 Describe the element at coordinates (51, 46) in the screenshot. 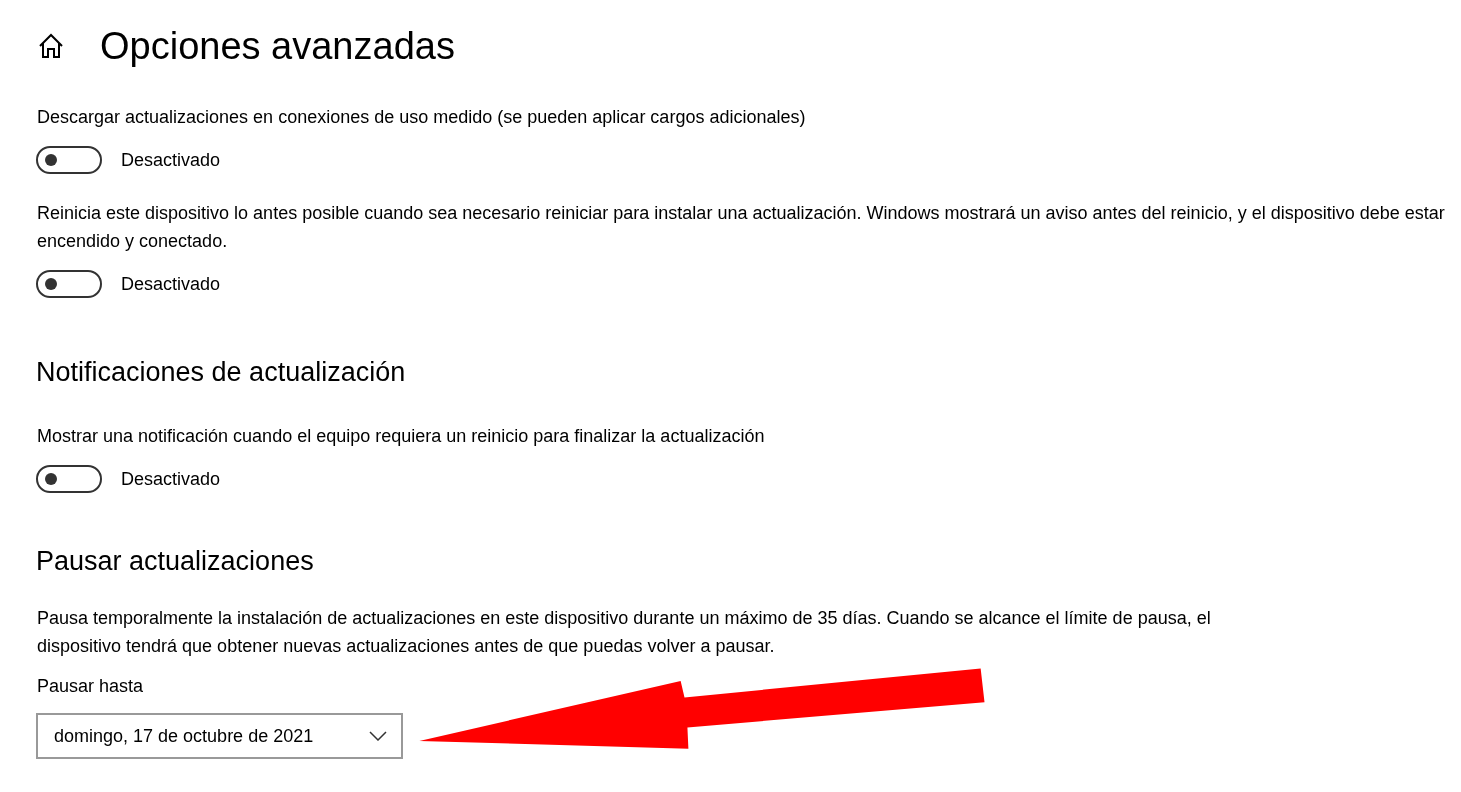

I see `home-icon` at that location.